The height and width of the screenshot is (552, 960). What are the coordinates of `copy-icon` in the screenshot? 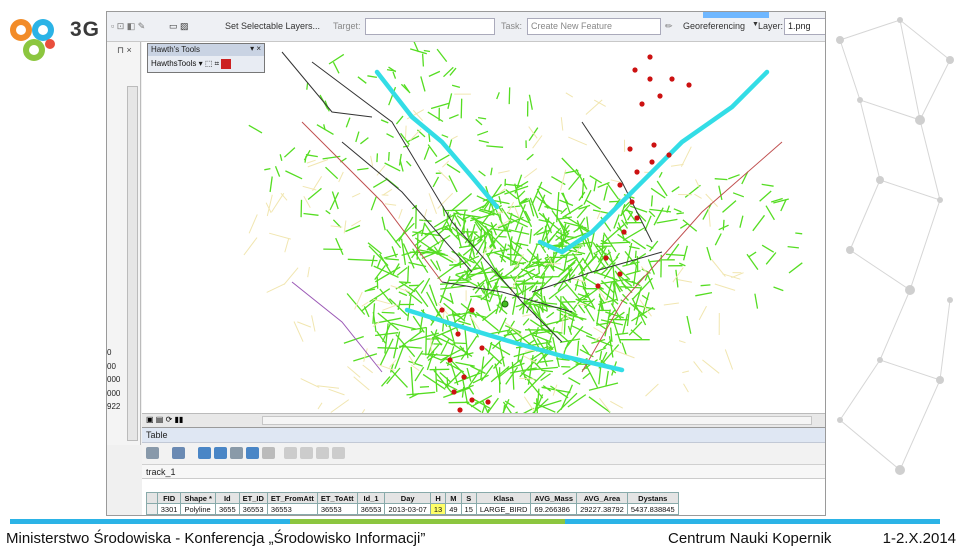 It's located at (290, 453).